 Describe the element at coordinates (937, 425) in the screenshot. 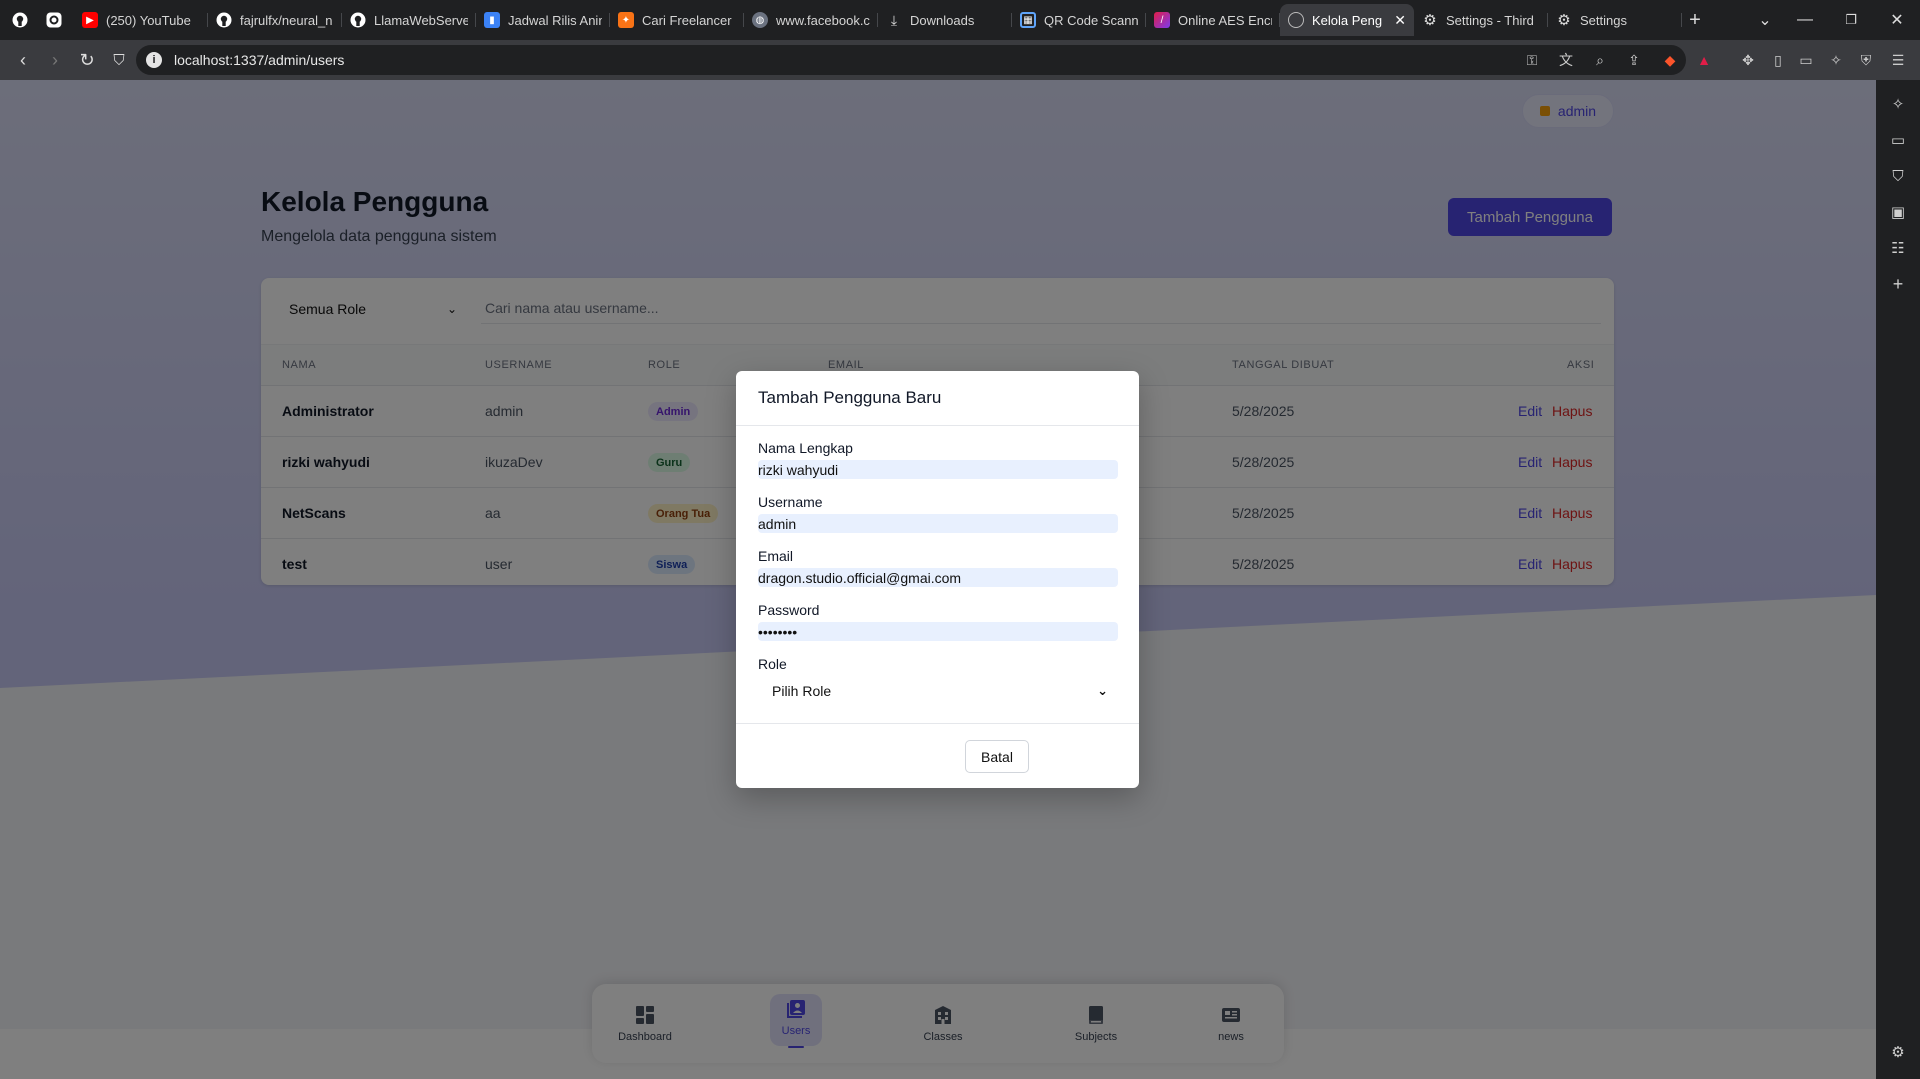

I see `modal-divider` at that location.